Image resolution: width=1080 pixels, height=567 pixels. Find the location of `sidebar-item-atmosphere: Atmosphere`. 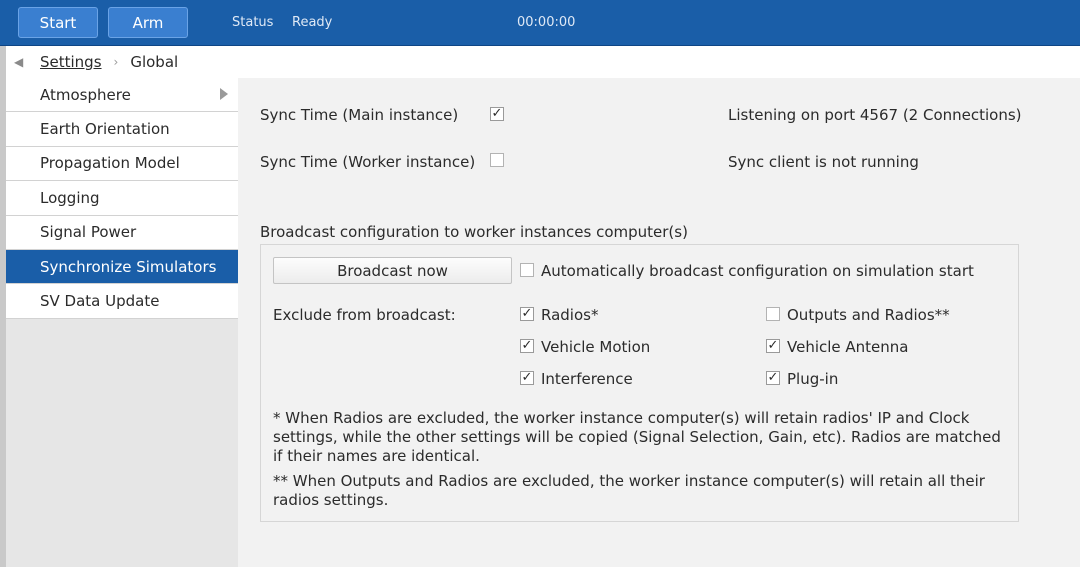

sidebar-item-atmosphere: Atmosphere is located at coordinates (122, 95).